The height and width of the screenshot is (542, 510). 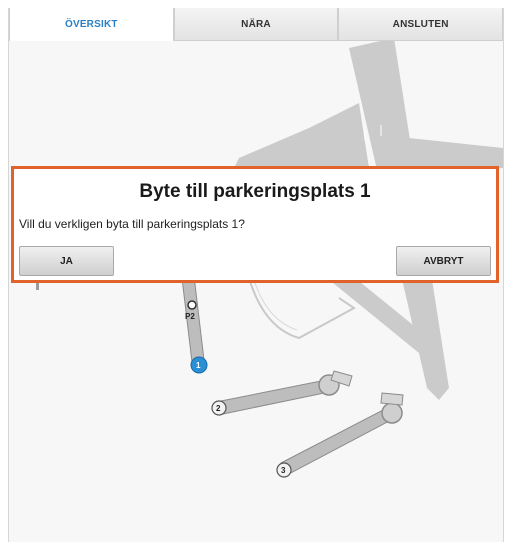 What do you see at coordinates (218, 408) in the screenshot?
I see `stand-2-label: 2` at bounding box center [218, 408].